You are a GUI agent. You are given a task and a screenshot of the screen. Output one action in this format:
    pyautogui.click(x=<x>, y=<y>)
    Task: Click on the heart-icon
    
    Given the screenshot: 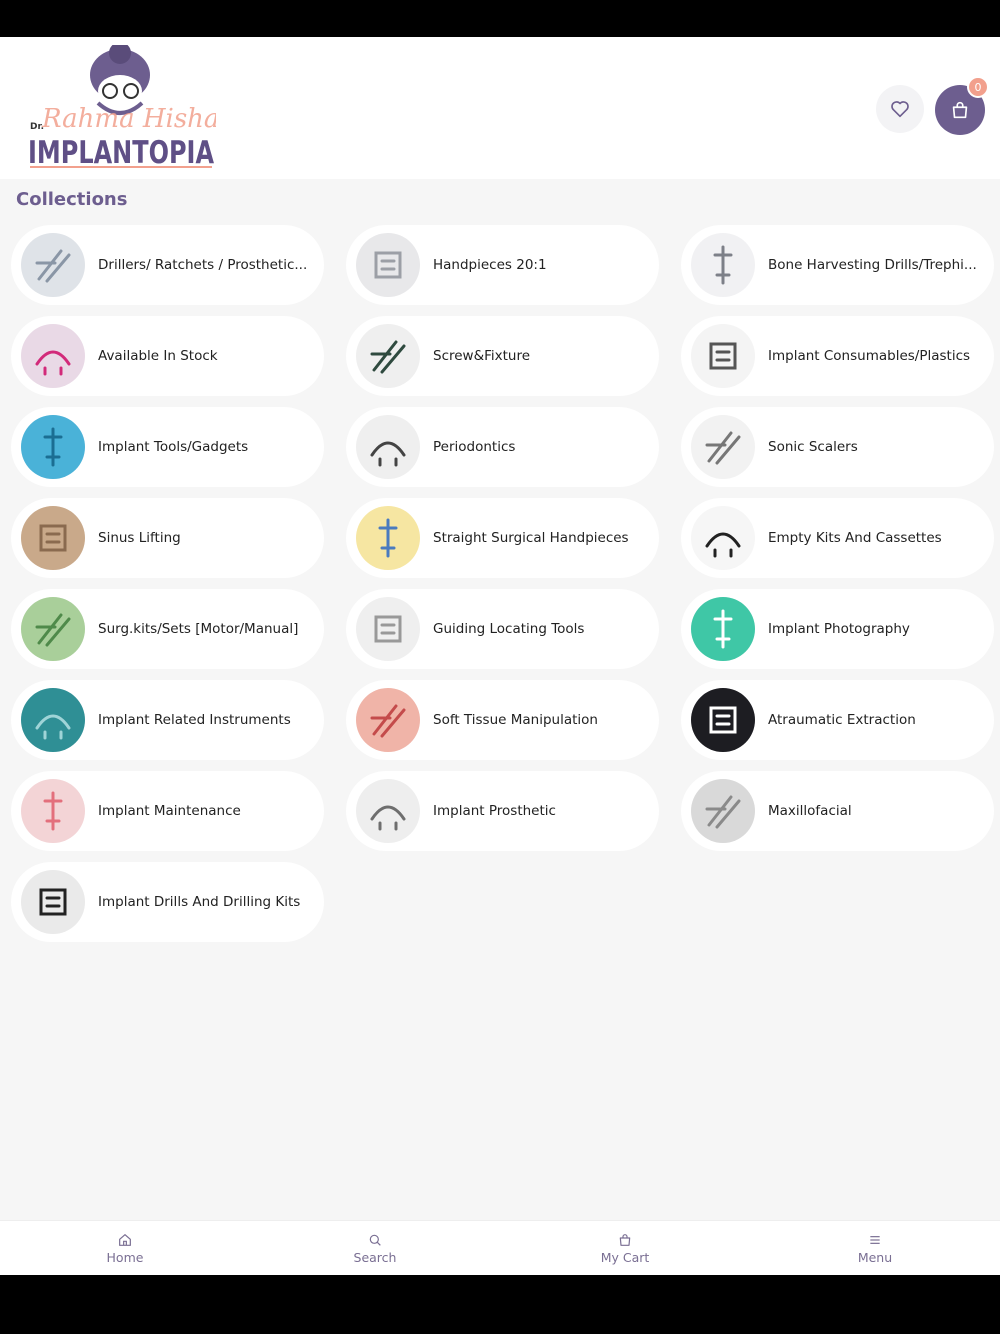 What is the action you would take?
    pyautogui.click(x=900, y=109)
    